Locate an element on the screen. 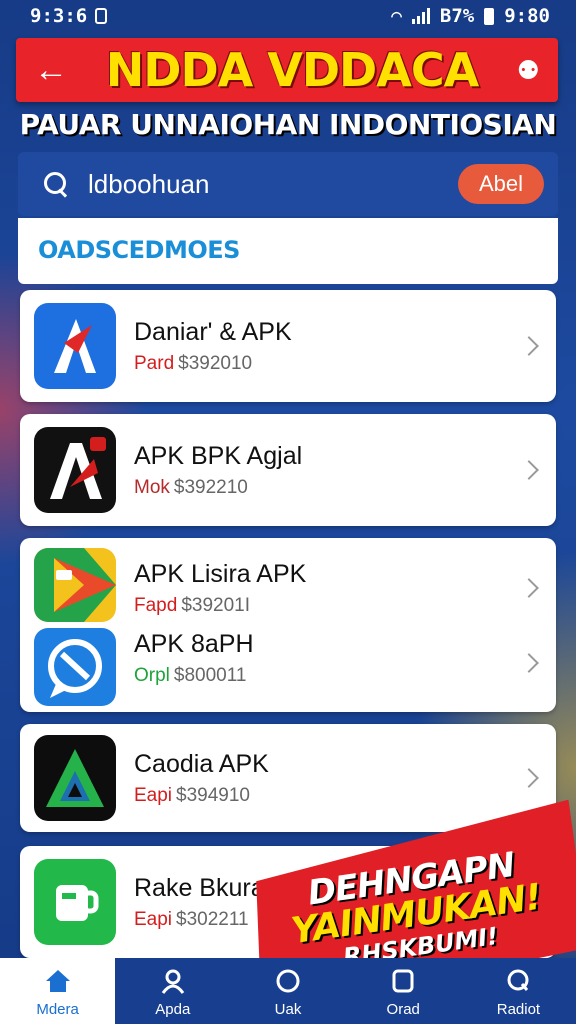  nav-item-uak: Uak is located at coordinates (287, 991).